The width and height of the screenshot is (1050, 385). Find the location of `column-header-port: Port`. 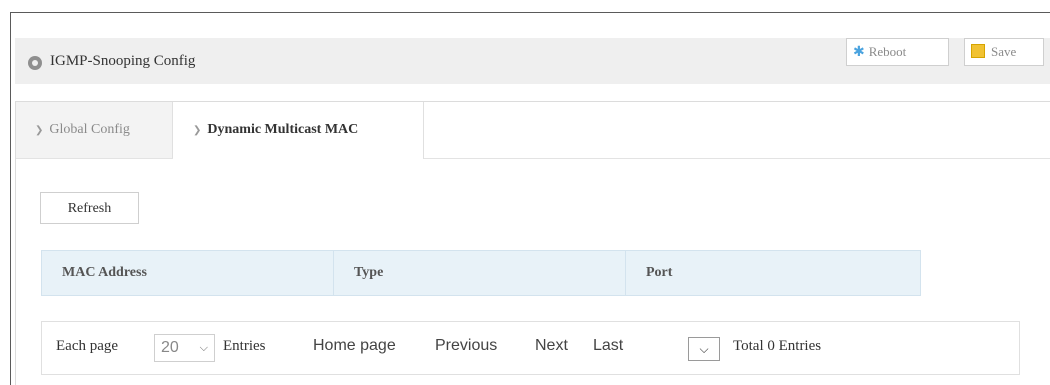

column-header-port: Port is located at coordinates (773, 273).